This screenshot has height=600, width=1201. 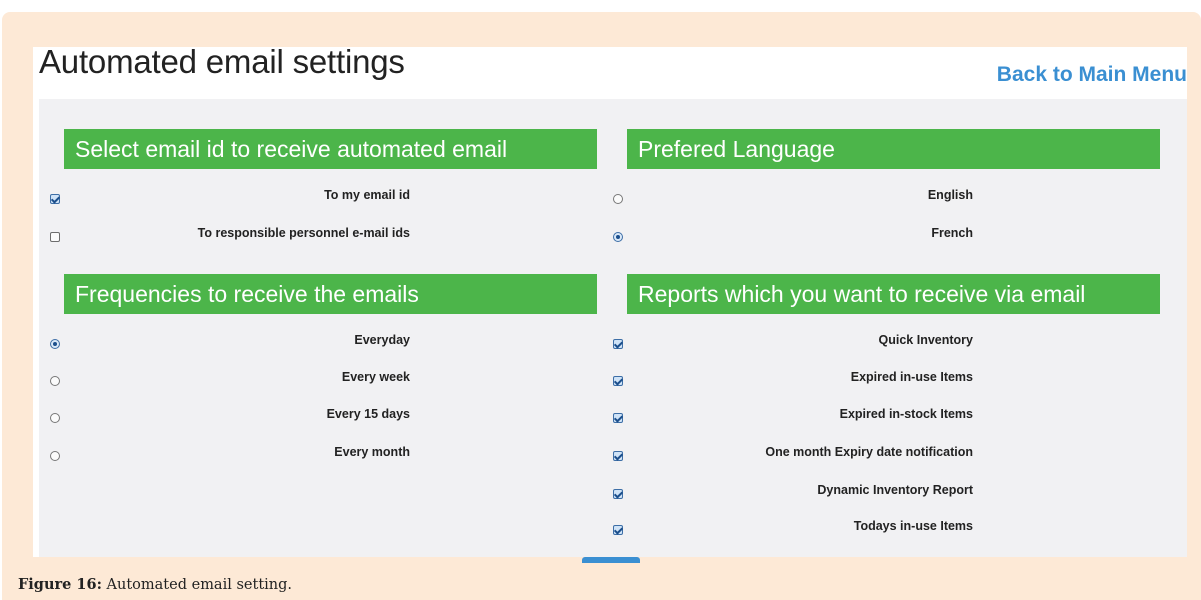 What do you see at coordinates (950, 195) in the screenshot?
I see `option-label: English` at bounding box center [950, 195].